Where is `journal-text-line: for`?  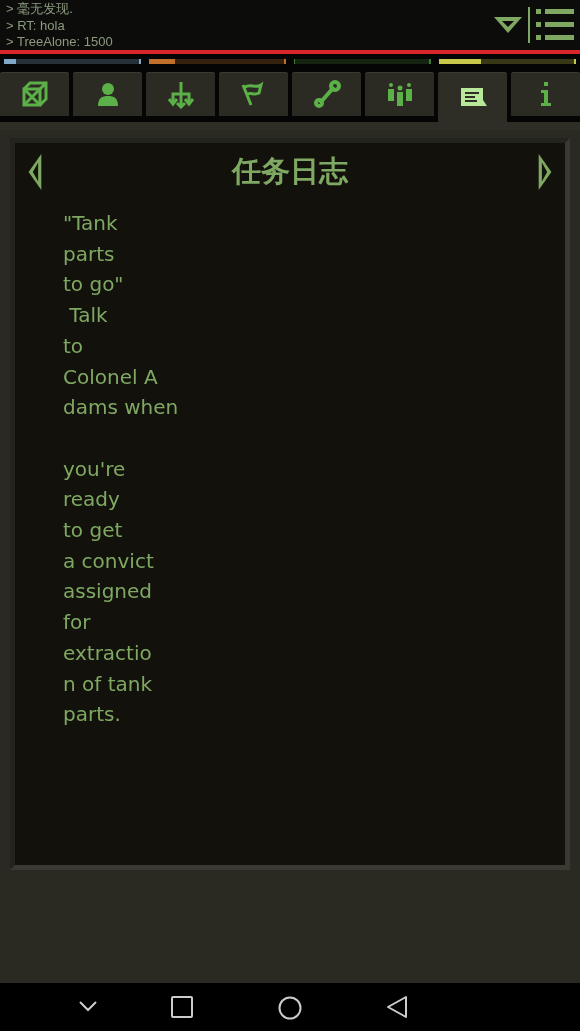 journal-text-line: for is located at coordinates (77, 623).